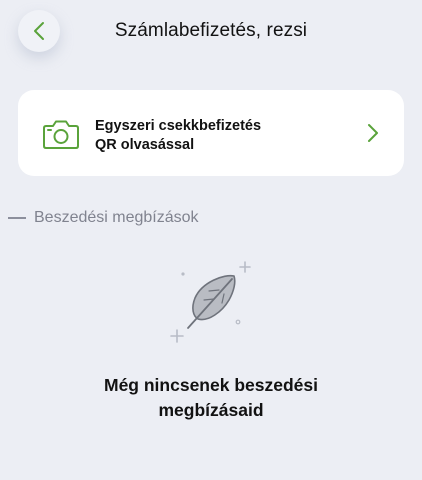 This screenshot has width=422, height=480. I want to click on app-header: Számlabefizetés, rezsi, so click(211, 32).